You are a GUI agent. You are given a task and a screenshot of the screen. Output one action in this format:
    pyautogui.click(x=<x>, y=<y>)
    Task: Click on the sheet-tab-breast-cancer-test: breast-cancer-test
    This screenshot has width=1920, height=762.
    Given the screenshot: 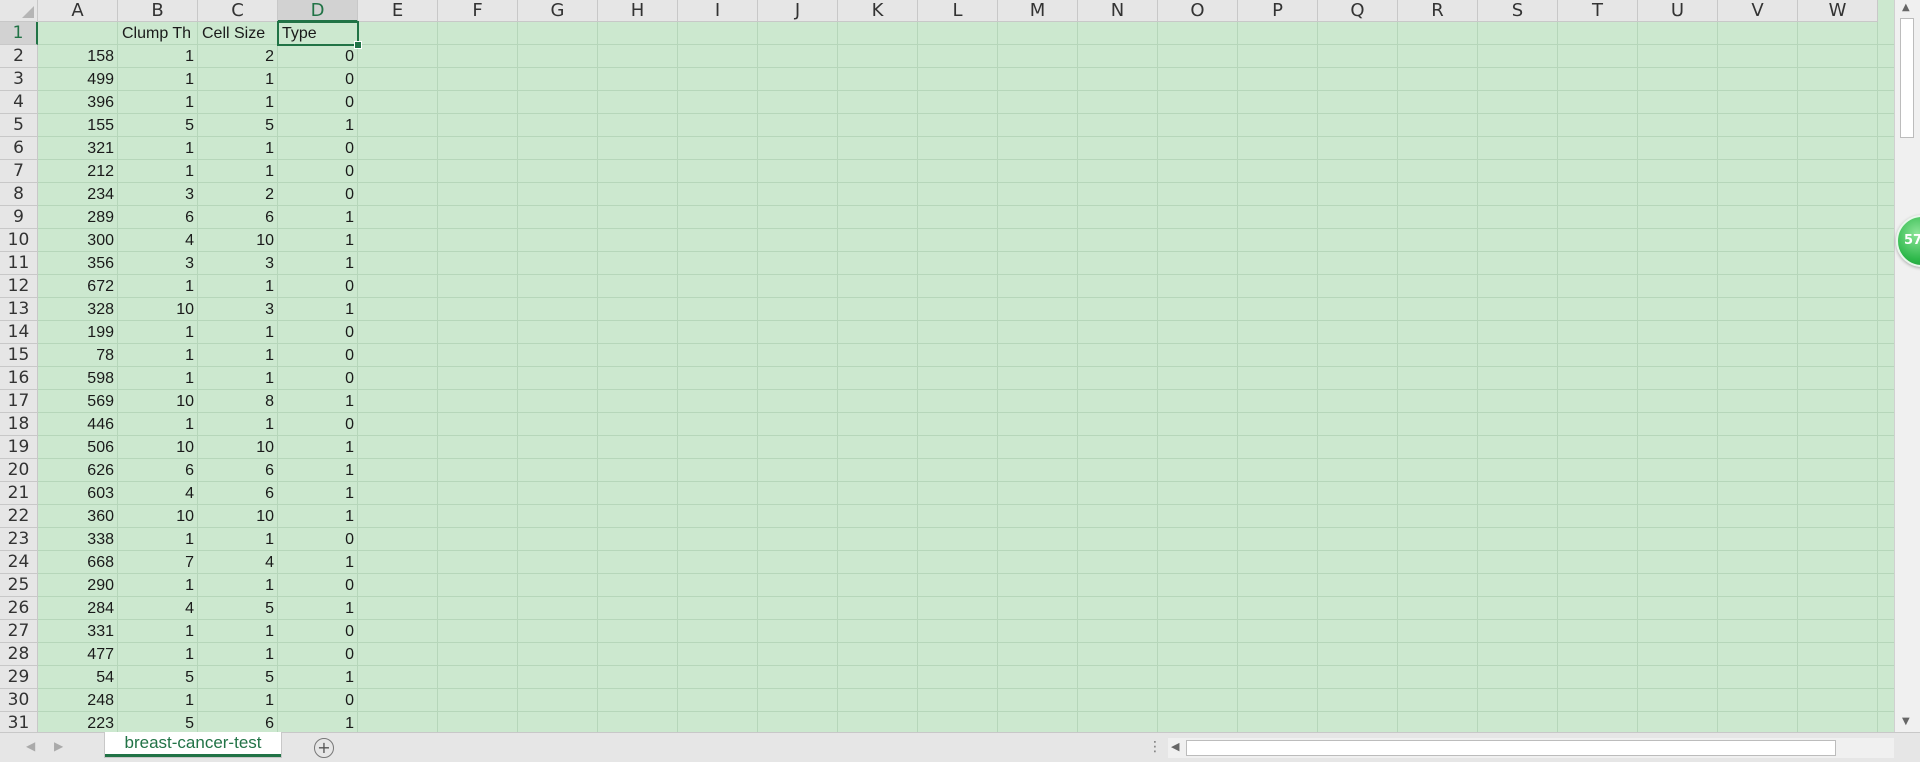 What is the action you would take?
    pyautogui.click(x=193, y=745)
    